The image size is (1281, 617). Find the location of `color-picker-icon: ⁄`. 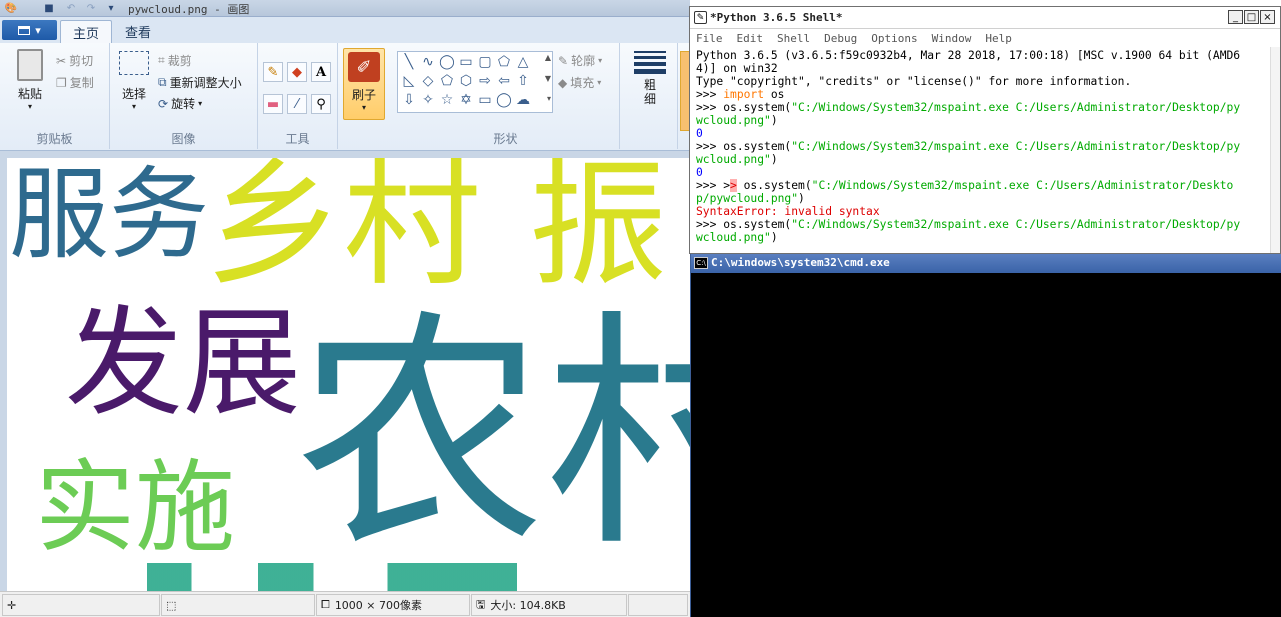

color-picker-icon: ⁄ is located at coordinates (297, 104).